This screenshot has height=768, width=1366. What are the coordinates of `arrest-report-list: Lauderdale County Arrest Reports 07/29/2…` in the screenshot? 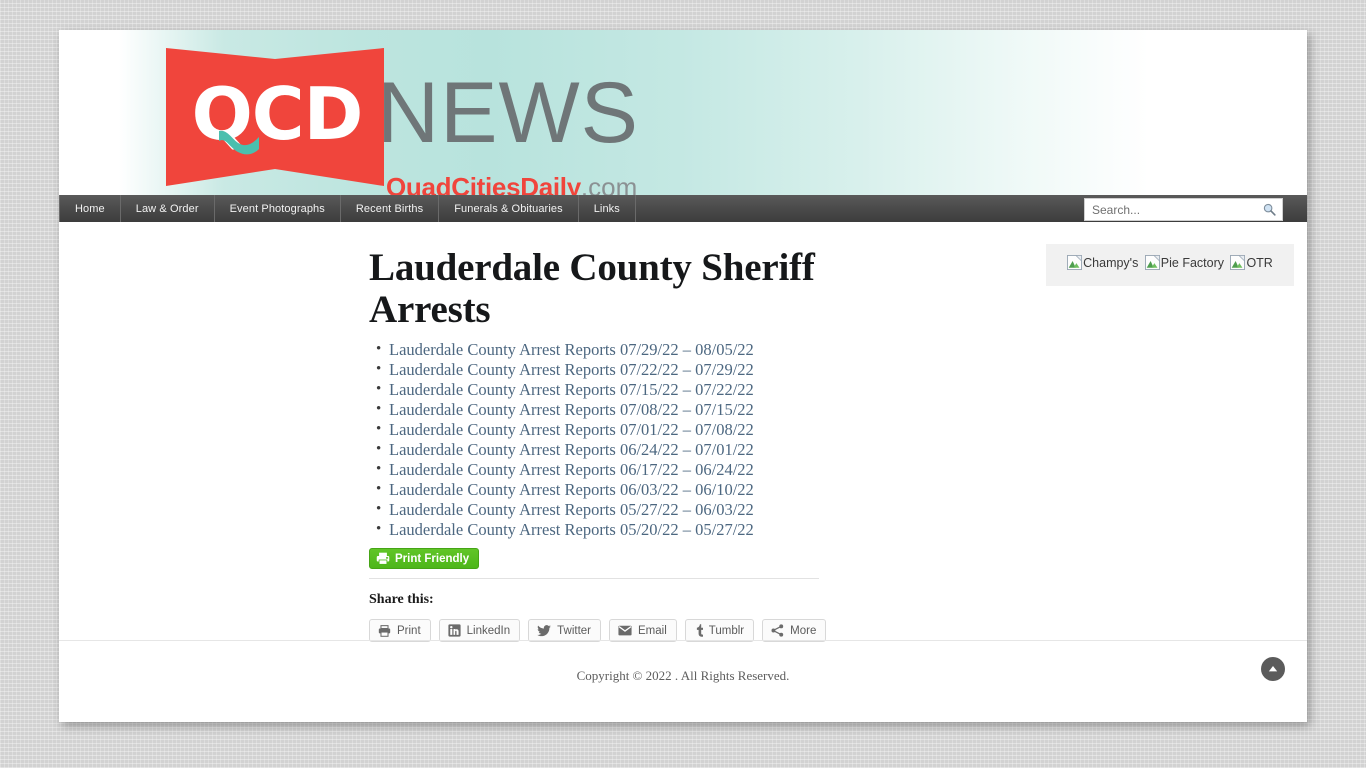 It's located at (629, 439).